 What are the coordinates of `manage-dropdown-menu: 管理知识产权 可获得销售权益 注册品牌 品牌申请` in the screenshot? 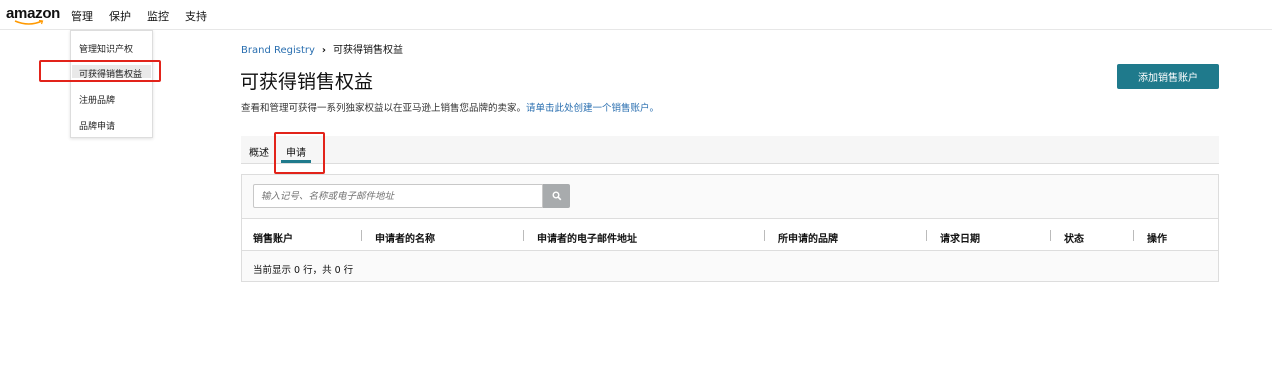 It's located at (111, 84).